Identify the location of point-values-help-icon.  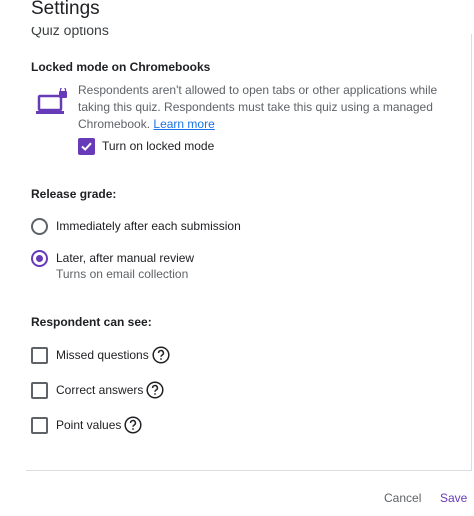
(133, 425).